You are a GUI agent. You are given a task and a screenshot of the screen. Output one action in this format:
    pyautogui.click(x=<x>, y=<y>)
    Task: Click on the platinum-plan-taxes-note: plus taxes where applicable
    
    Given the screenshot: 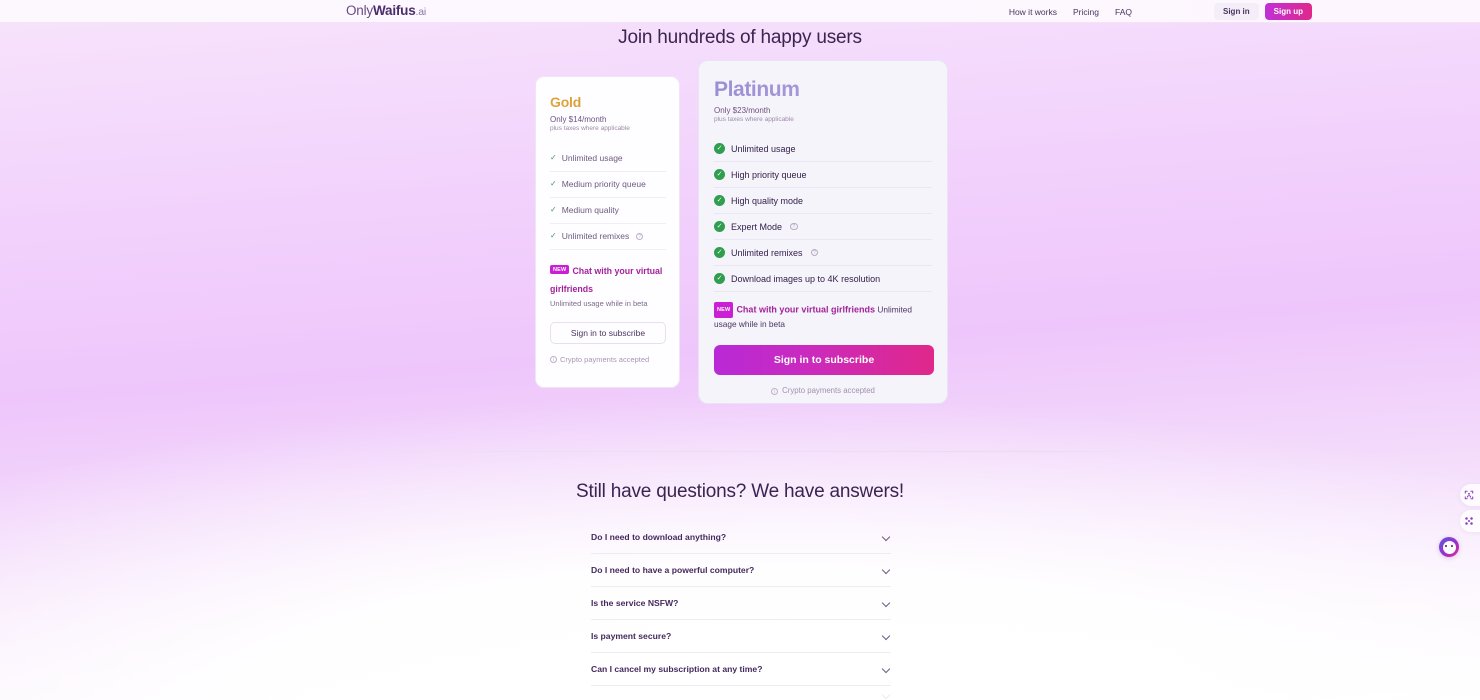 What is the action you would take?
    pyautogui.click(x=754, y=119)
    